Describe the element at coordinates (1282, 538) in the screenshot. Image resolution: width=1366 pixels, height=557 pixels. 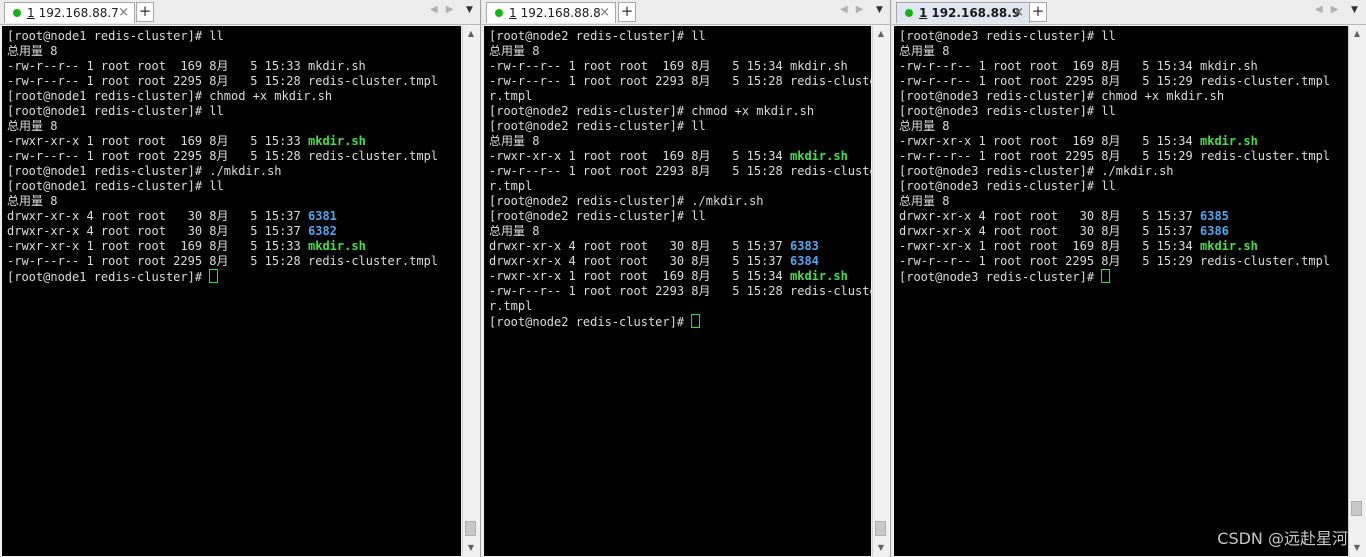
I see `watermark: CSDN @远赴星河` at that location.